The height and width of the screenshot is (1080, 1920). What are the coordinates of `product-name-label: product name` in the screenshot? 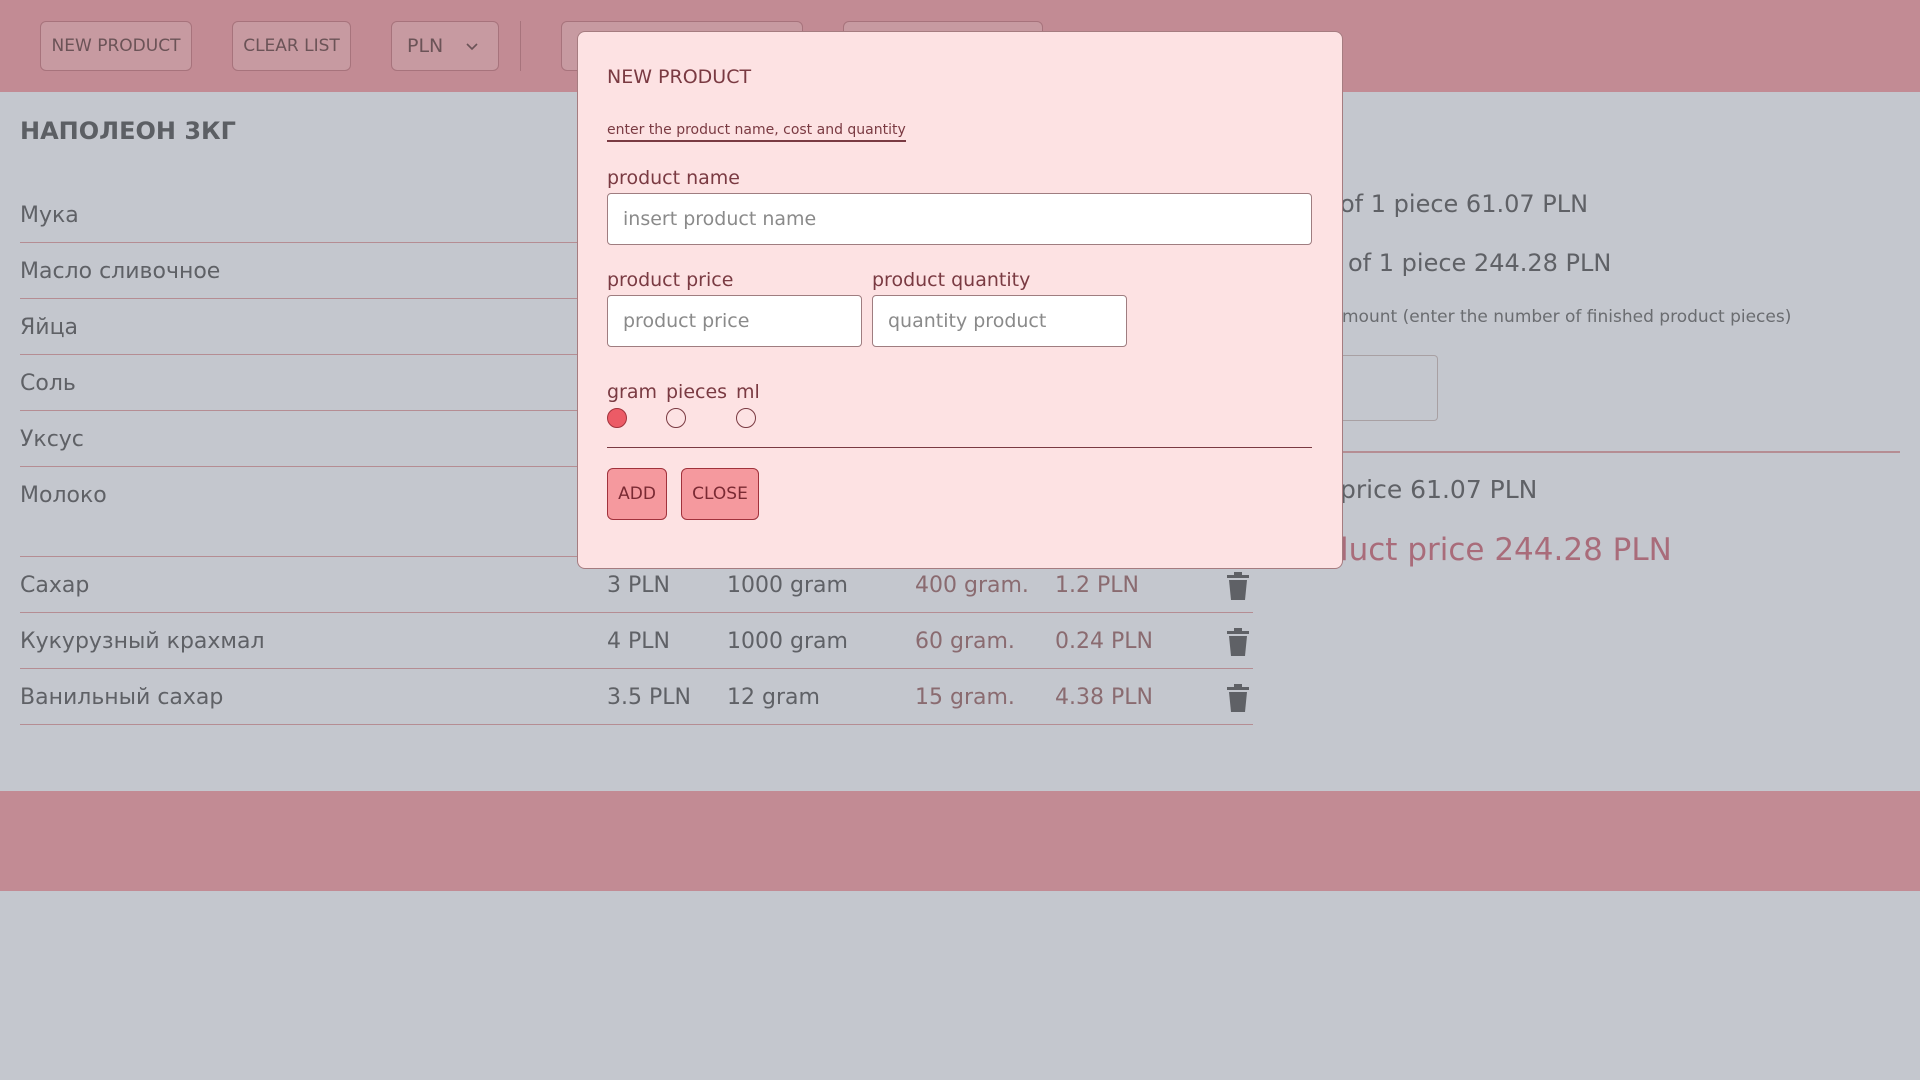 It's located at (673, 178).